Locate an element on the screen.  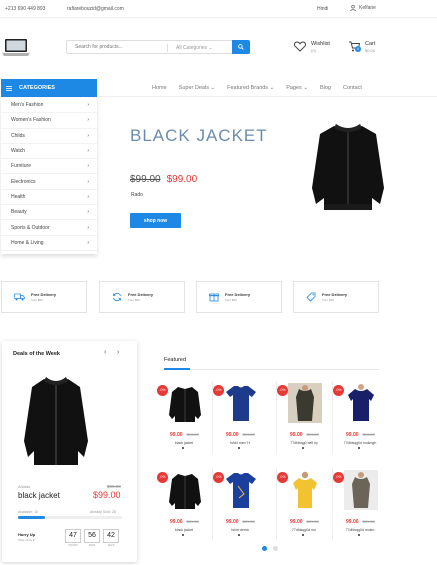
carousel-dot is located at coordinates (275, 548).